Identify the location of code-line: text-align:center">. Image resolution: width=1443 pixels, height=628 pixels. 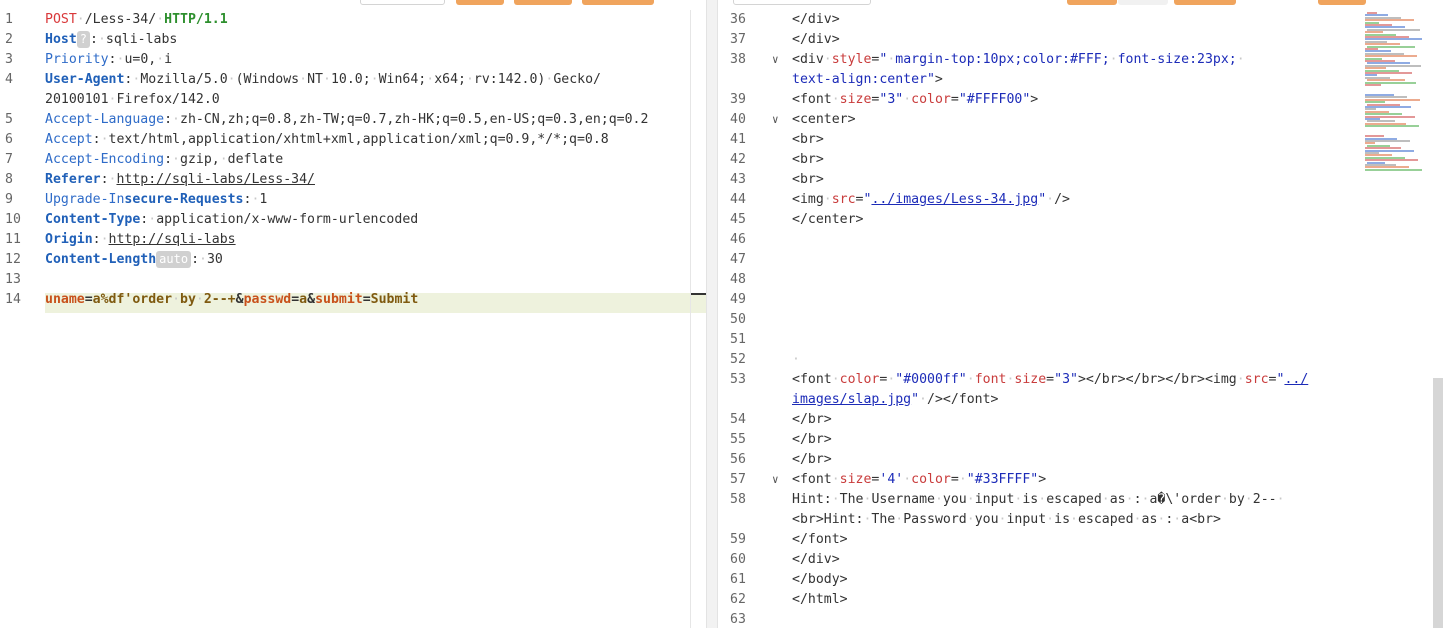
(1080, 80).